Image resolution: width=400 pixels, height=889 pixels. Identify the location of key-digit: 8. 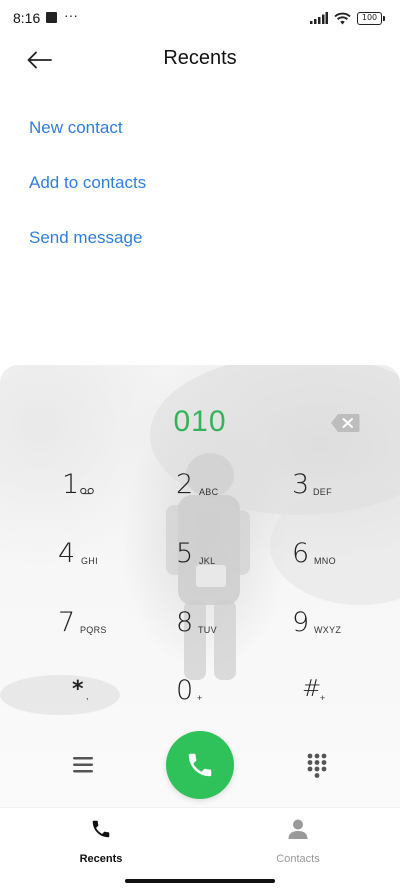
(185, 622).